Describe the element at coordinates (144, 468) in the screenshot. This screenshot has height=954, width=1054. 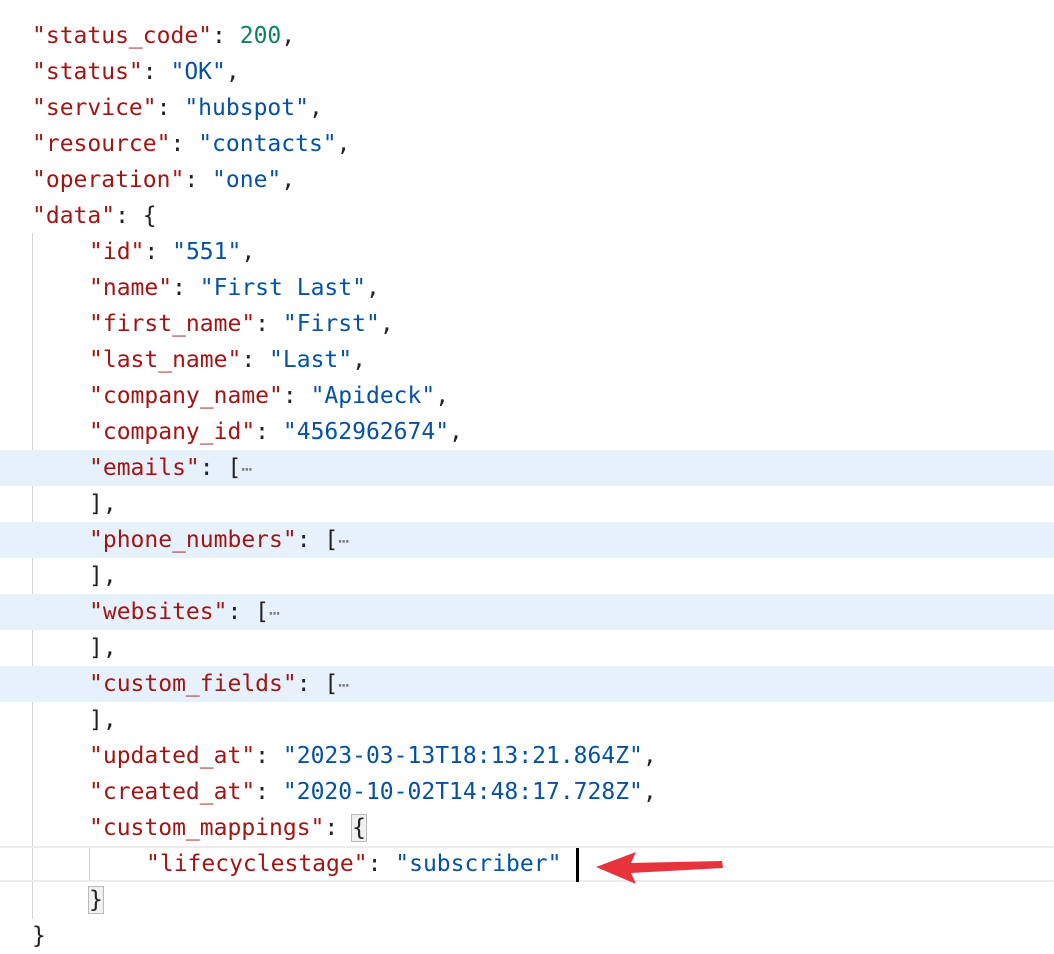
I see `json-key: "emails"` at that location.